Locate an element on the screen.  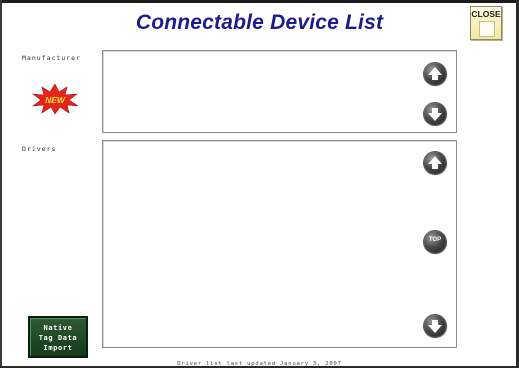
starburst-icon: NEW is located at coordinates (55, 99).